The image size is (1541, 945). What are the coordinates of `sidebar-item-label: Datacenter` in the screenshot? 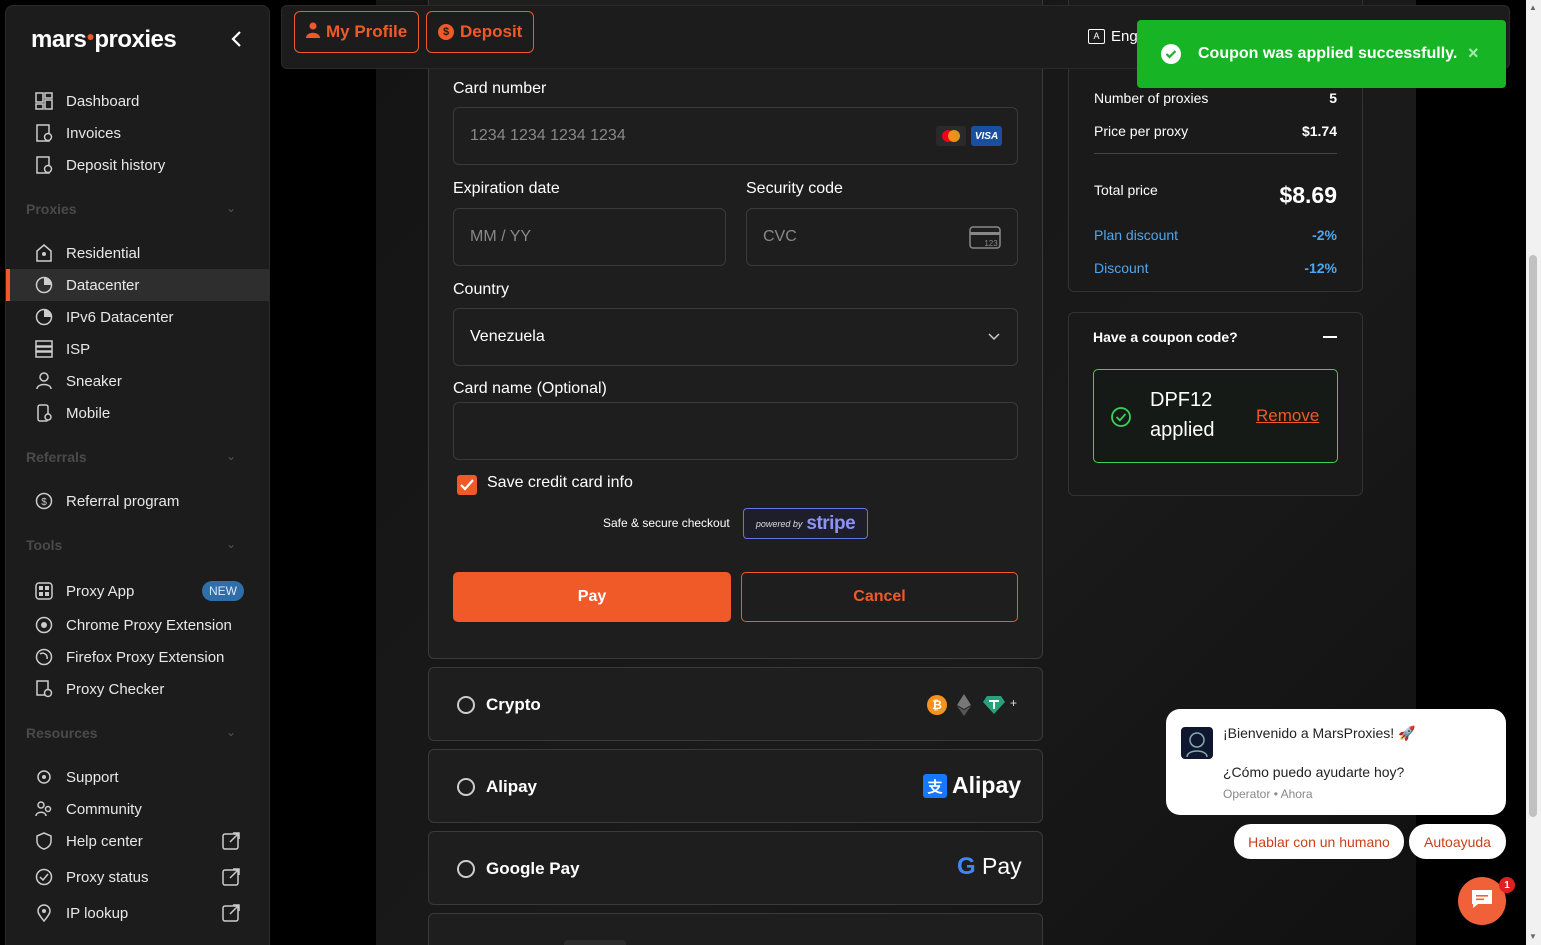 It's located at (103, 285).